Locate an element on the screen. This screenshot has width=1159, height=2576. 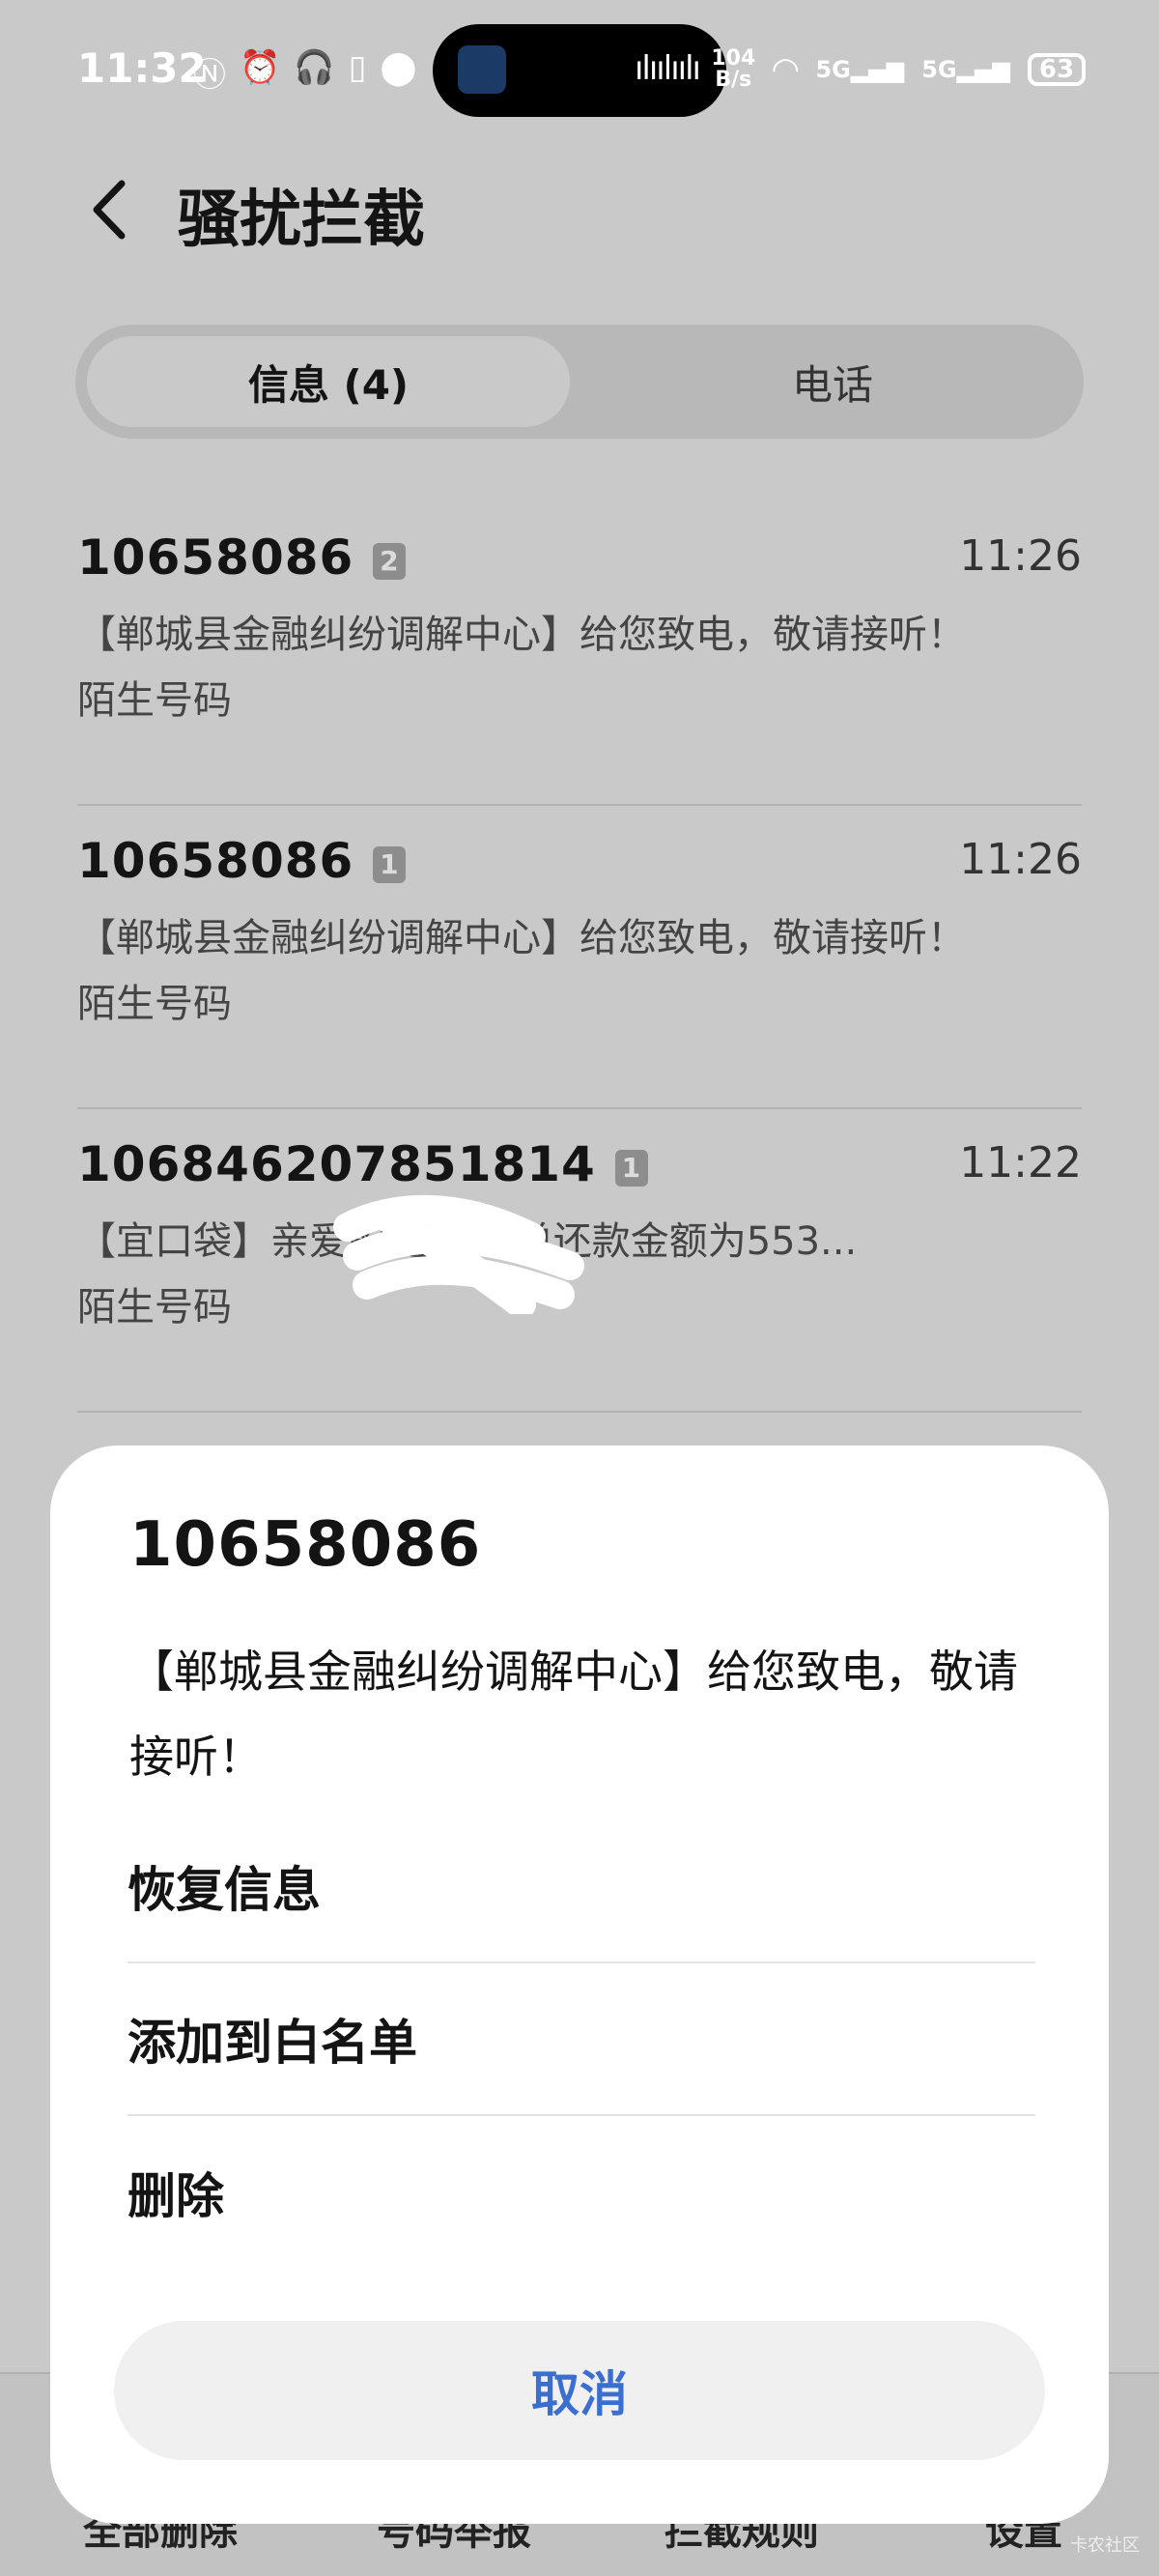
alarm-icon: ⏰ is located at coordinates (261, 68).